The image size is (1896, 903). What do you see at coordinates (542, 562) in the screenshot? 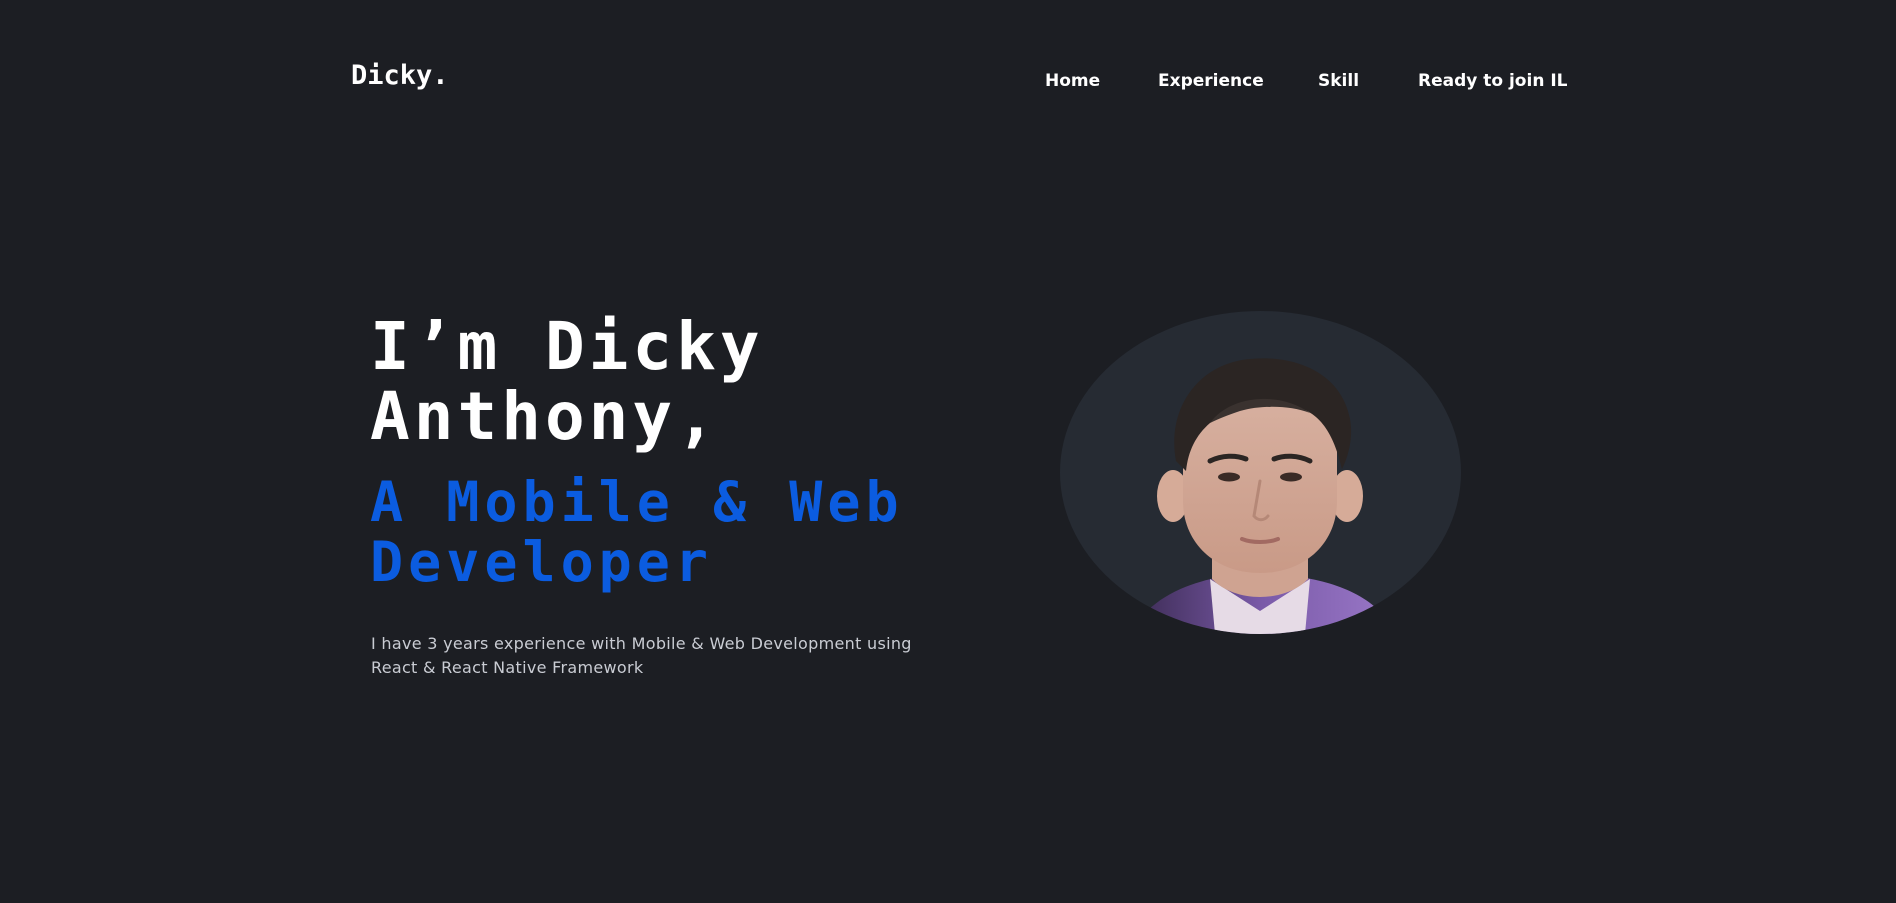
I see `hero-subtitle-line2: Developer` at bounding box center [542, 562].